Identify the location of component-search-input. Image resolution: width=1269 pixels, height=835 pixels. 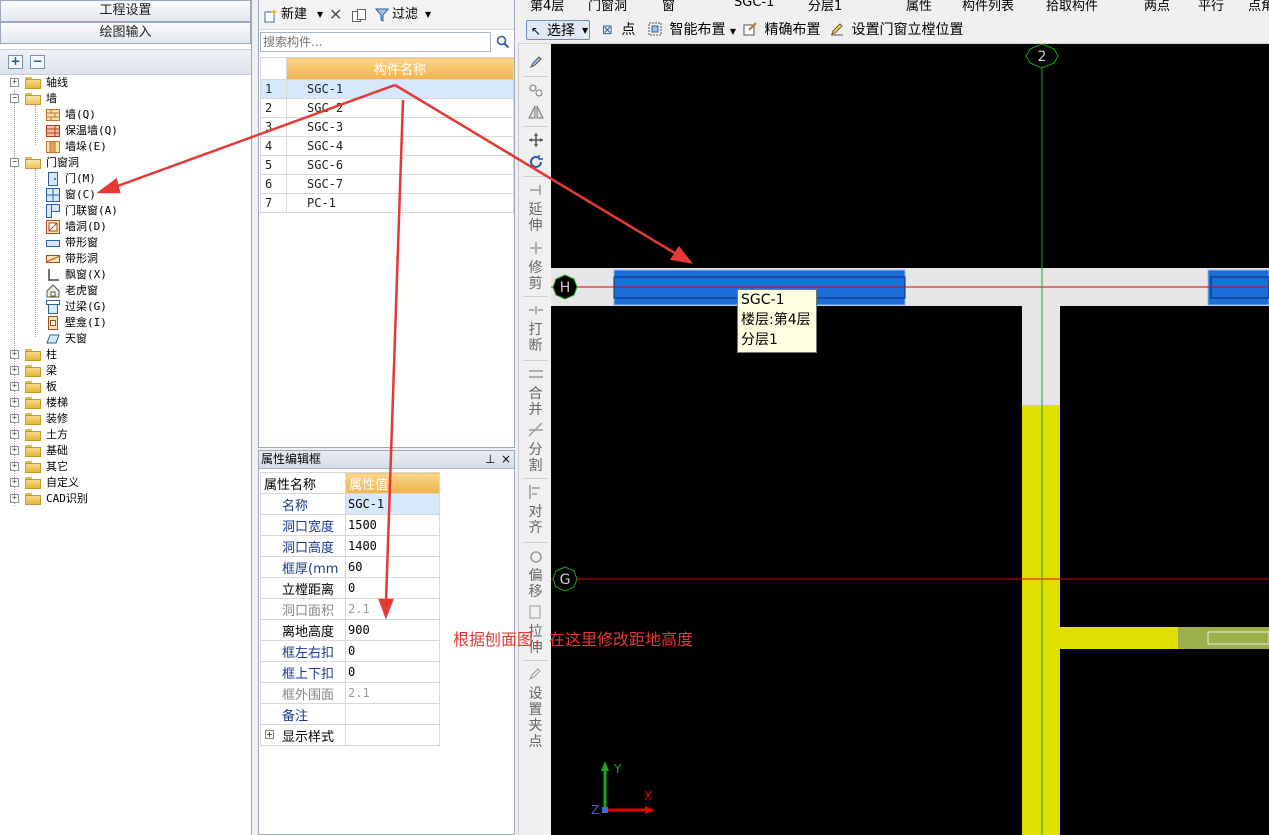
(375, 42).